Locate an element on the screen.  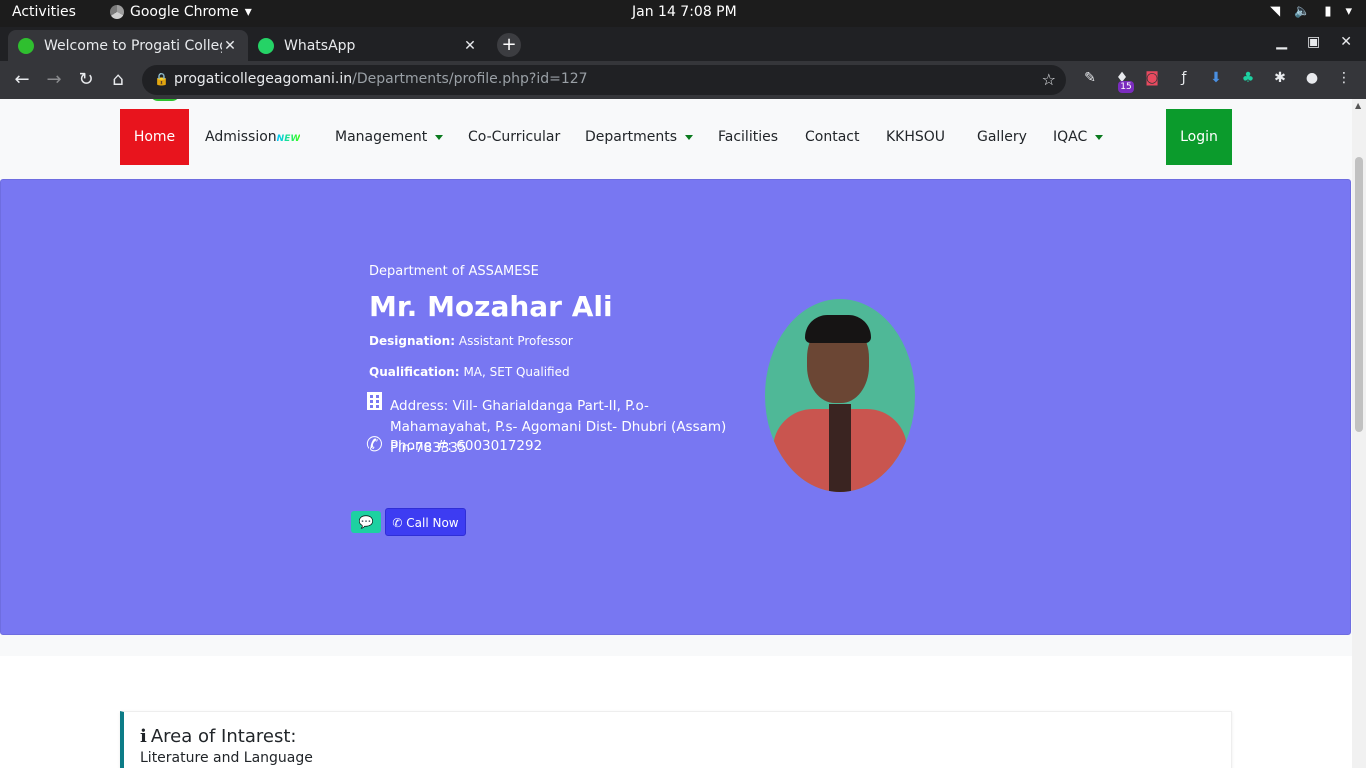
clock: Jan 14 7:08 PM is located at coordinates (684, 12).